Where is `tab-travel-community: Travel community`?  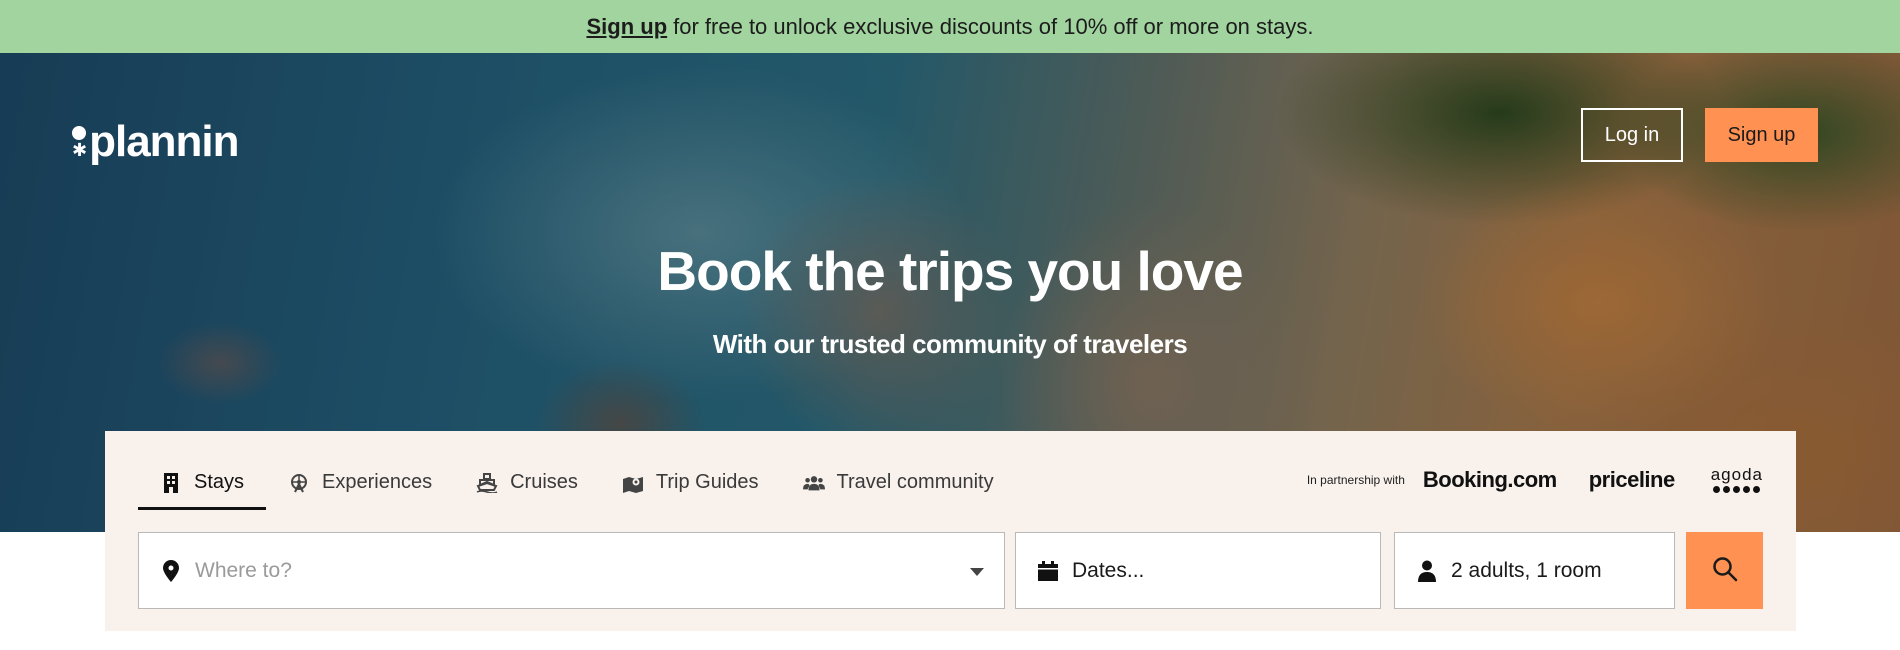
tab-travel-community: Travel community is located at coordinates (898, 482).